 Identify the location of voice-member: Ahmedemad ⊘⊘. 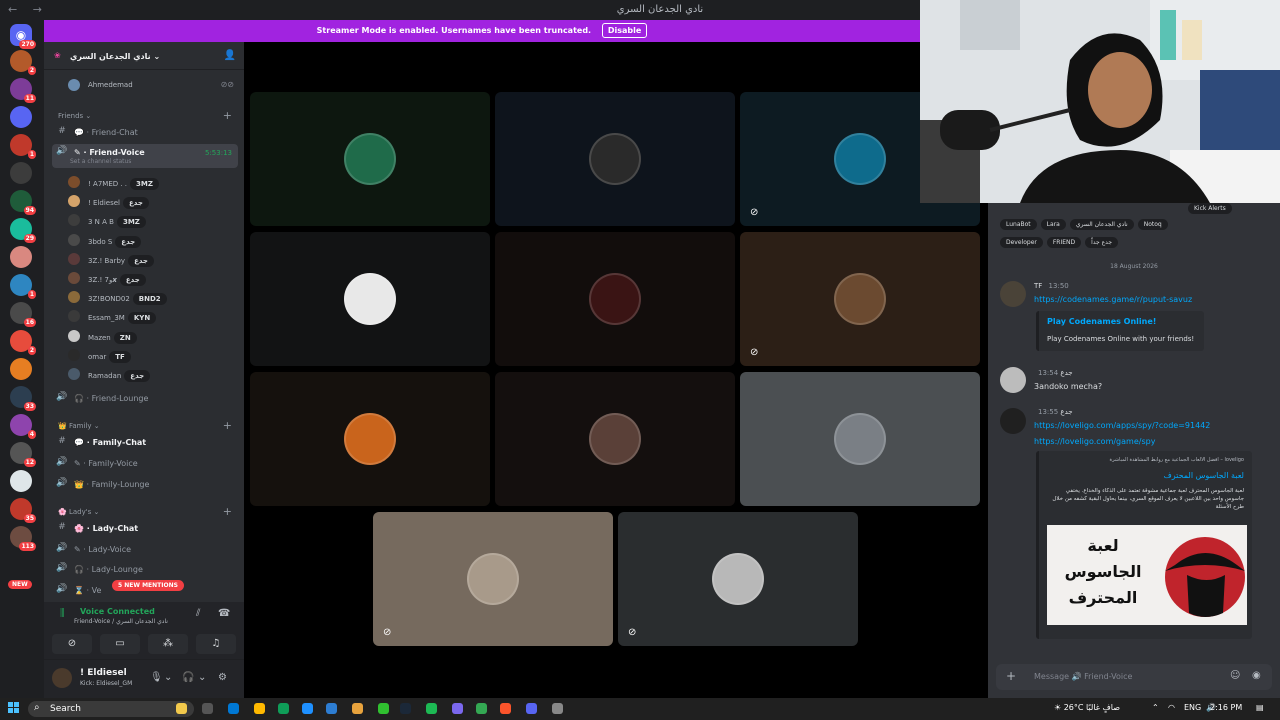
(153, 85).